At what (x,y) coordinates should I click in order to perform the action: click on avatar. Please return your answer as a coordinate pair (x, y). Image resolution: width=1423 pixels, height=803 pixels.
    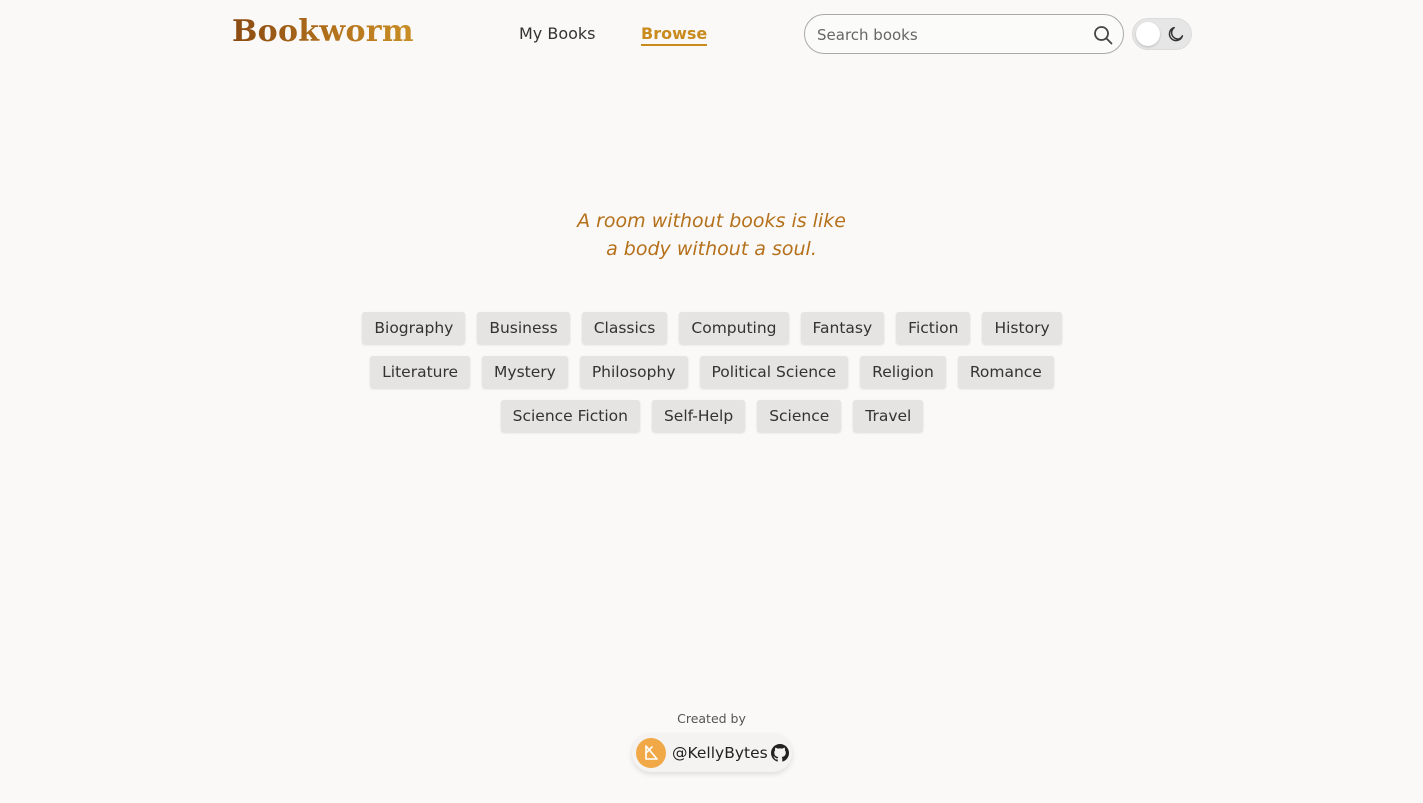
    Looking at the image, I should click on (651, 753).